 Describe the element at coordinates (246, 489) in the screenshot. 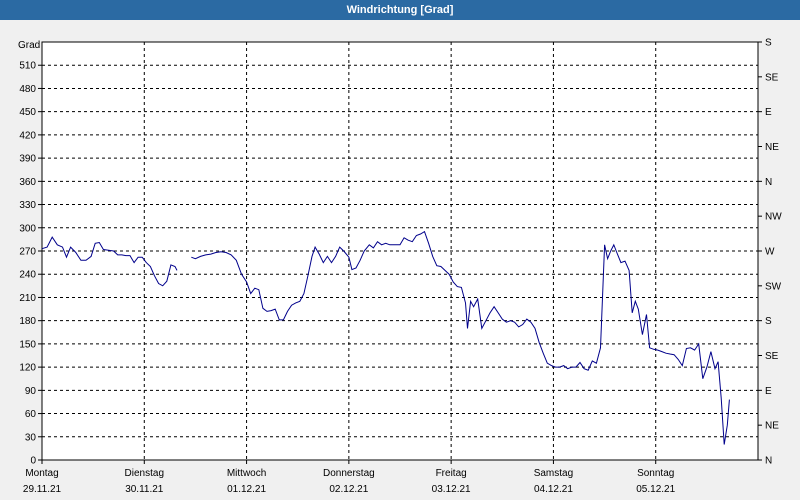

I see `x-tick-date: 01.12.21` at that location.